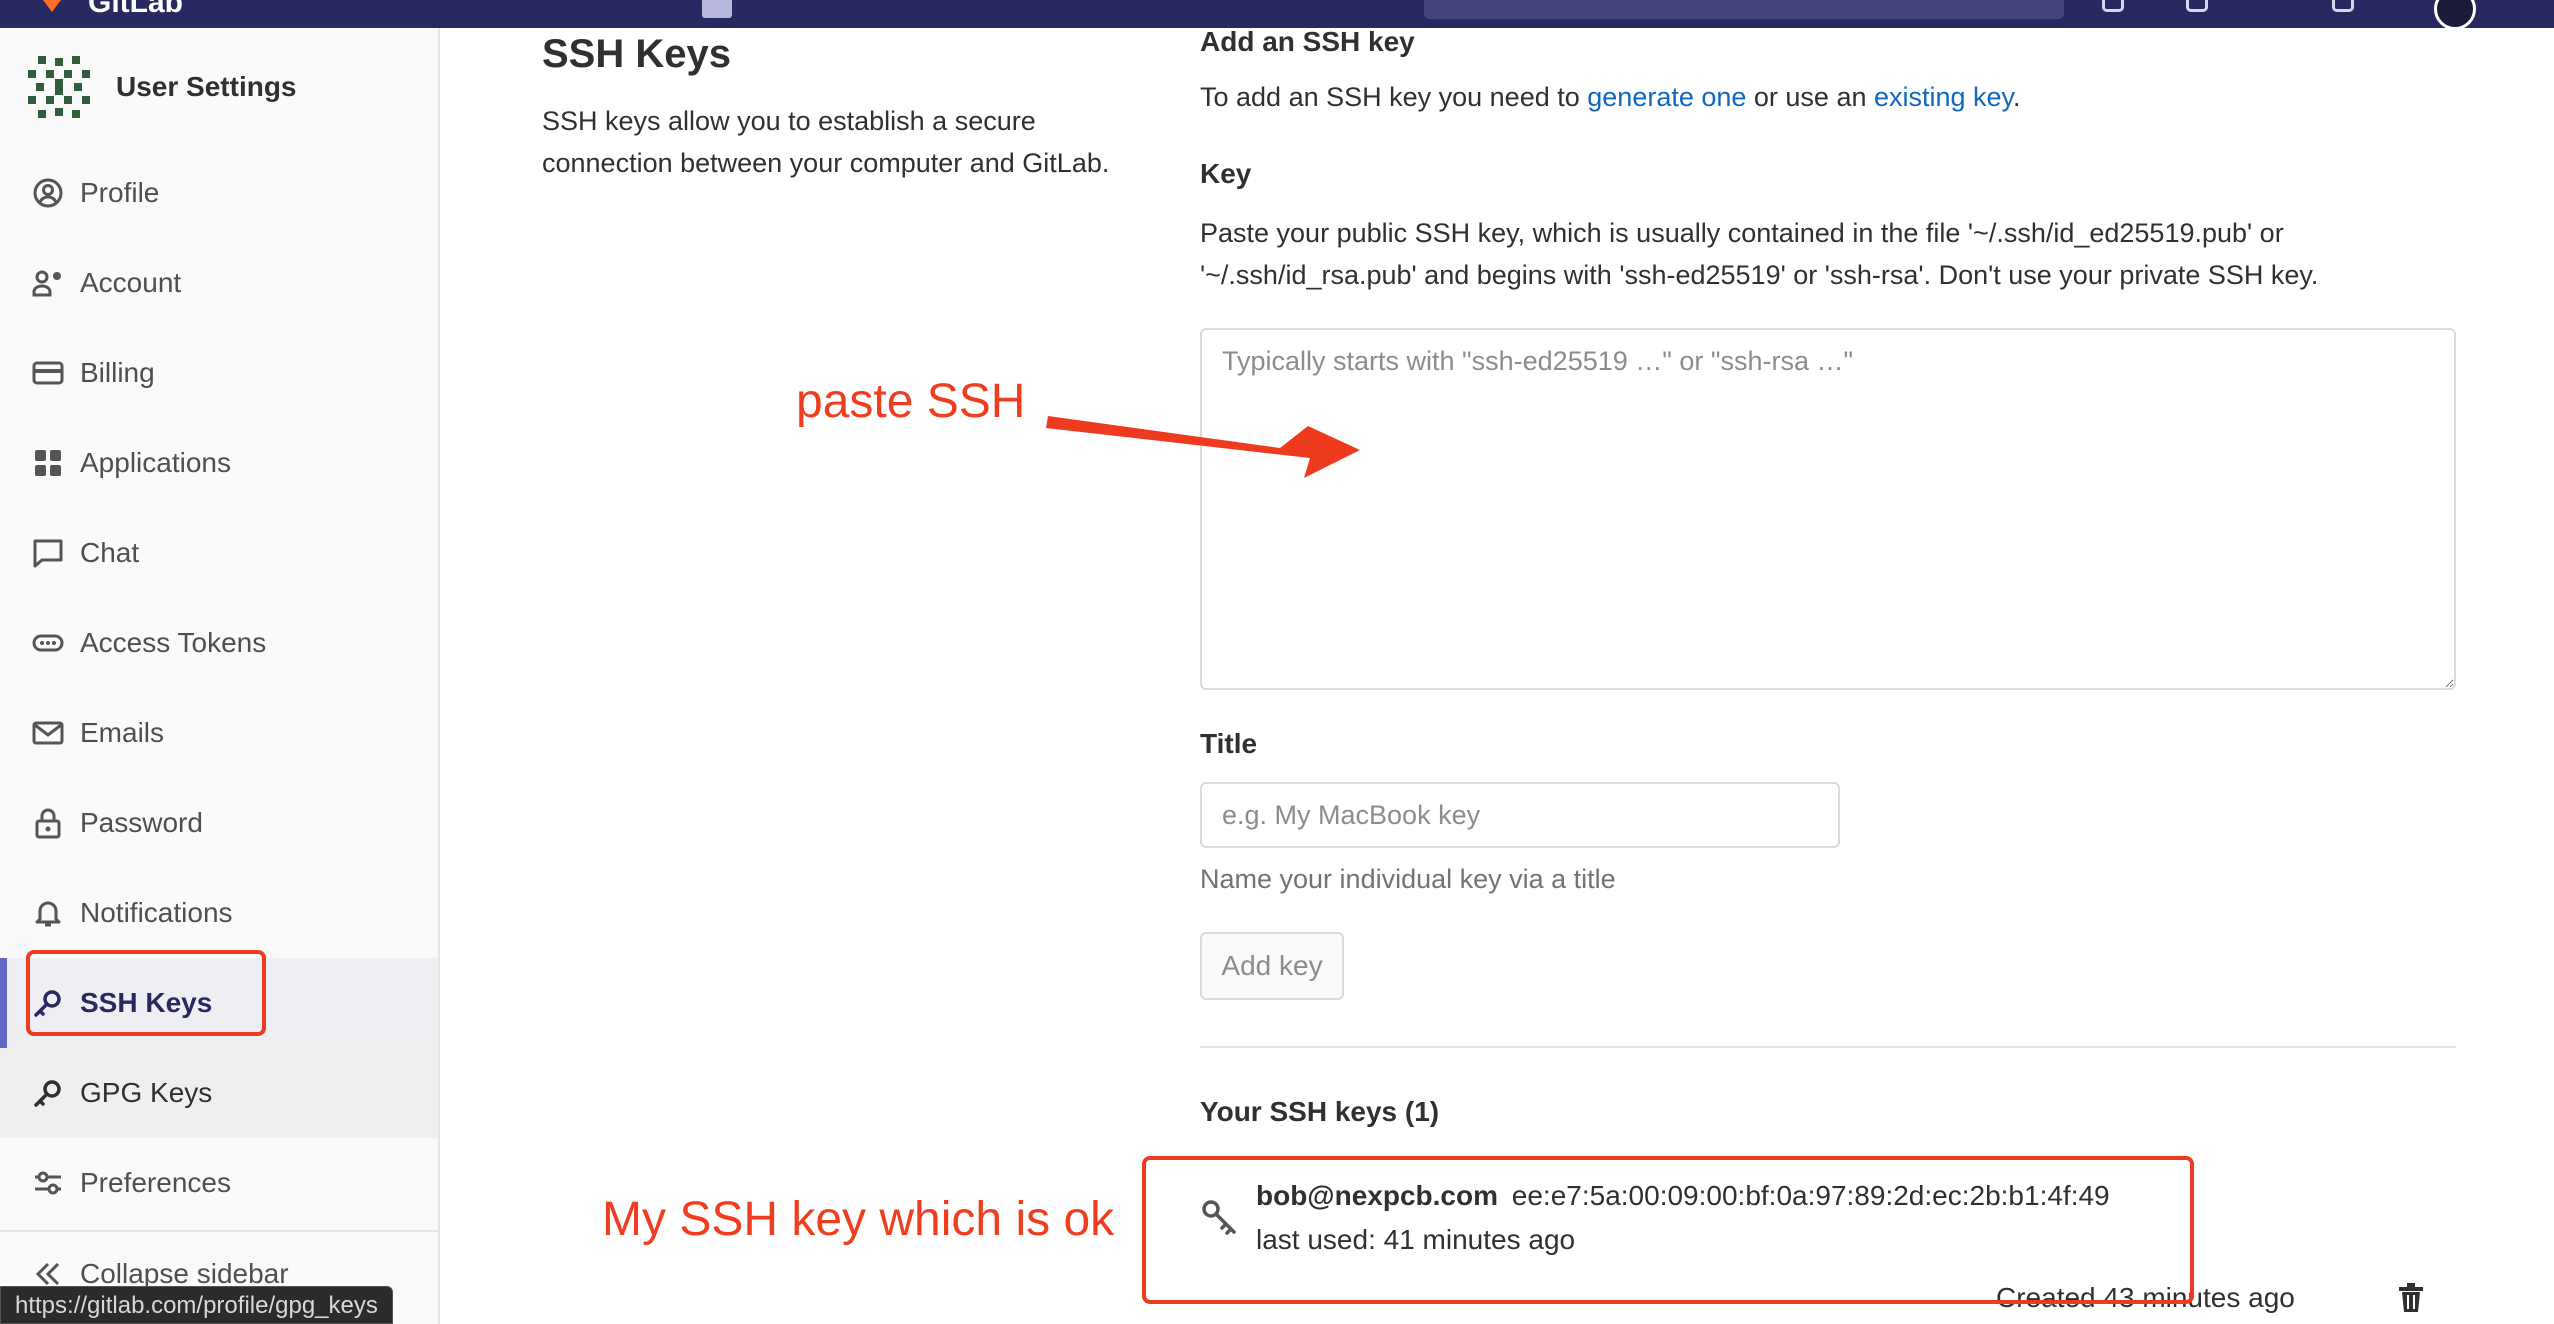  I want to click on sidebar-item-label: Preferences, so click(155, 1182).